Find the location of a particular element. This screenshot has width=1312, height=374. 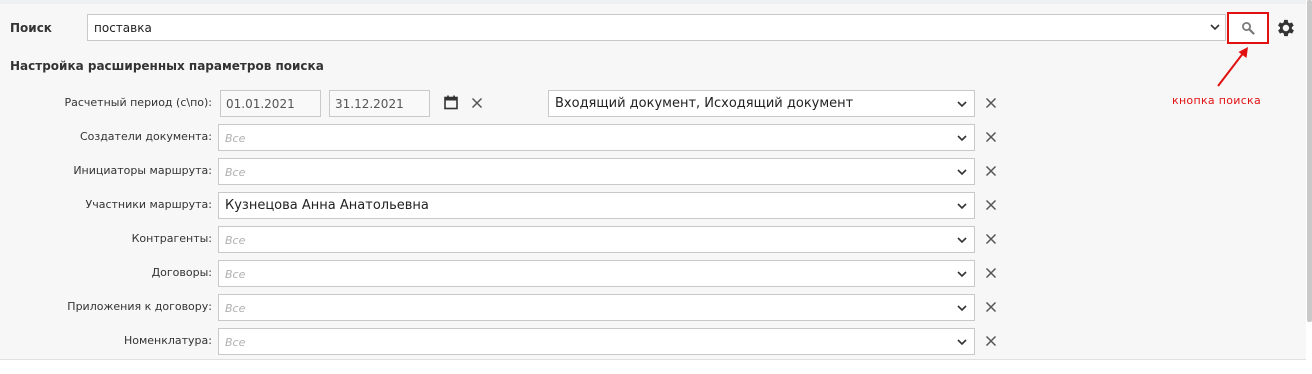

period-label: Расчетный период (с\по): is located at coordinates (138, 102).